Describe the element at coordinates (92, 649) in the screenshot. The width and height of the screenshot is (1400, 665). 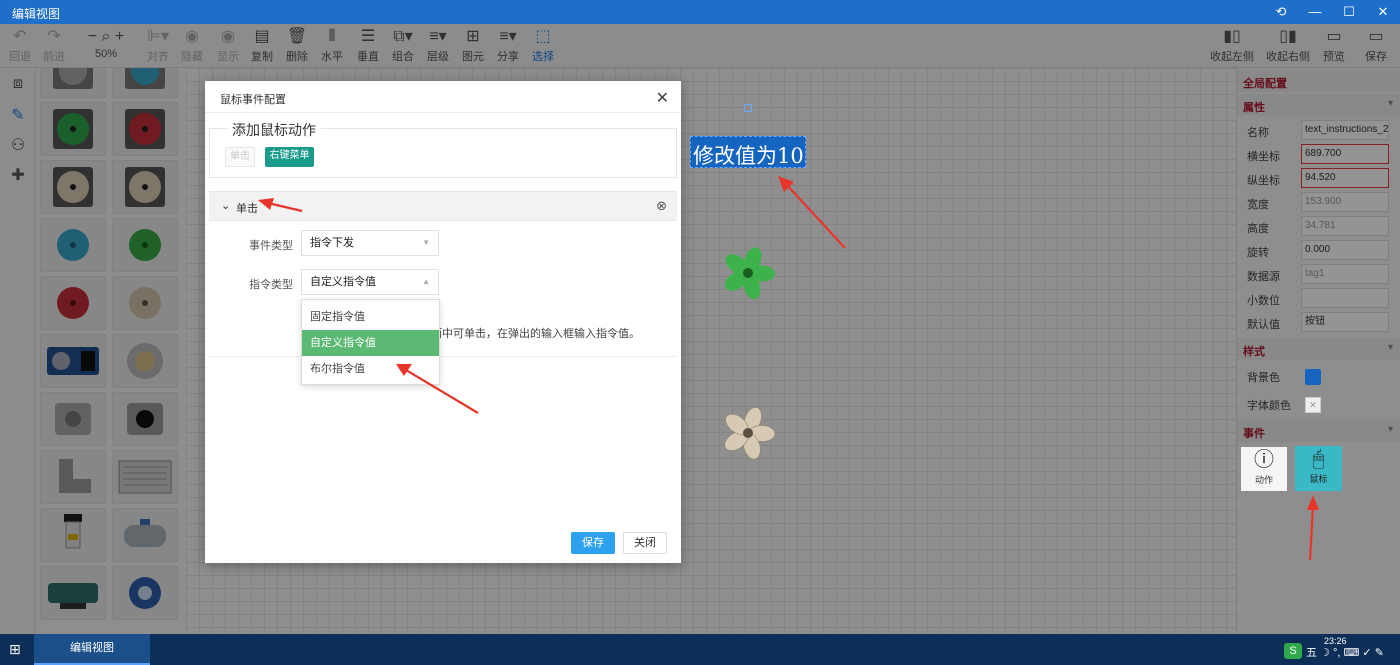
I see `taskbar-app-editor: 编辑视图` at that location.